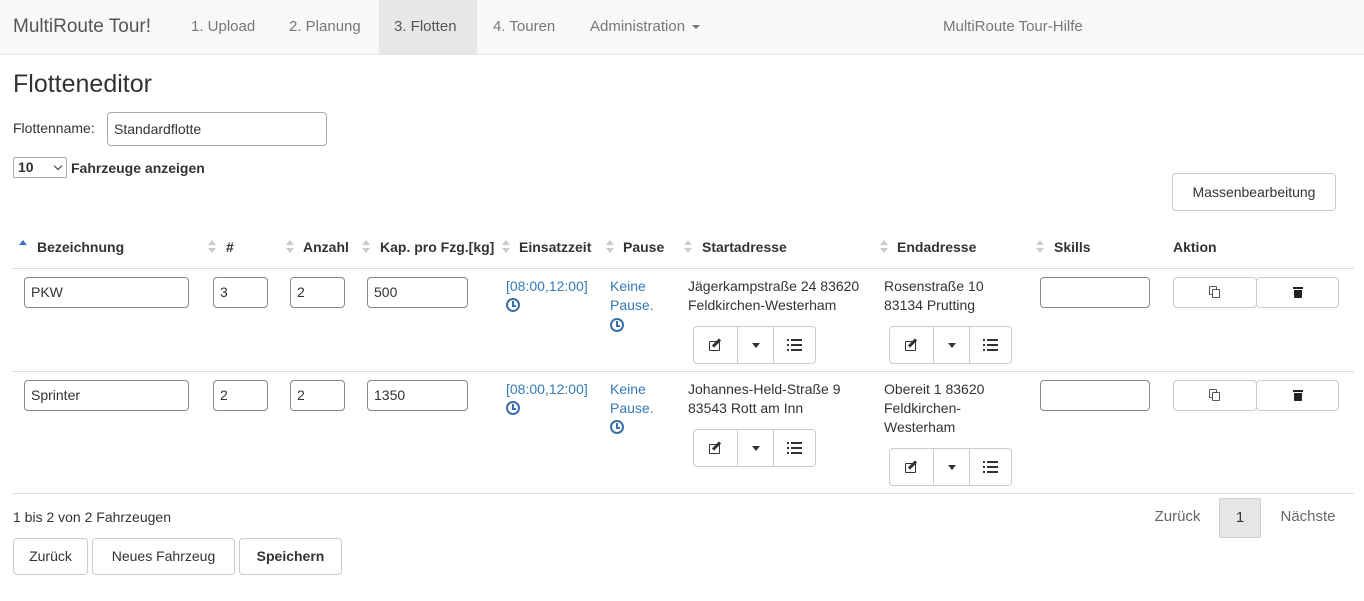 Image resolution: width=1364 pixels, height=601 pixels. I want to click on col-header-nummer: #, so click(230, 247).